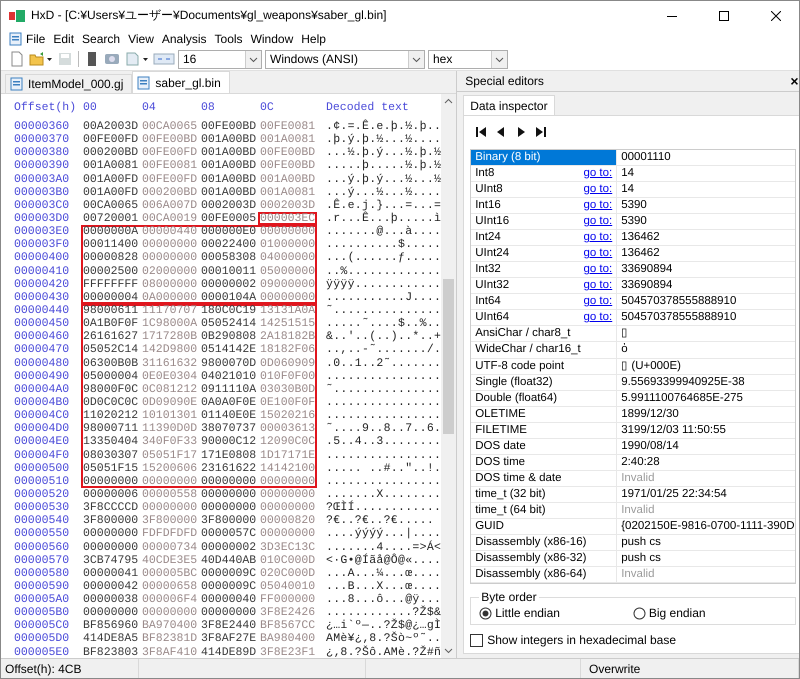  I want to click on hex-cell-text: 180C0C19, so click(229, 311).